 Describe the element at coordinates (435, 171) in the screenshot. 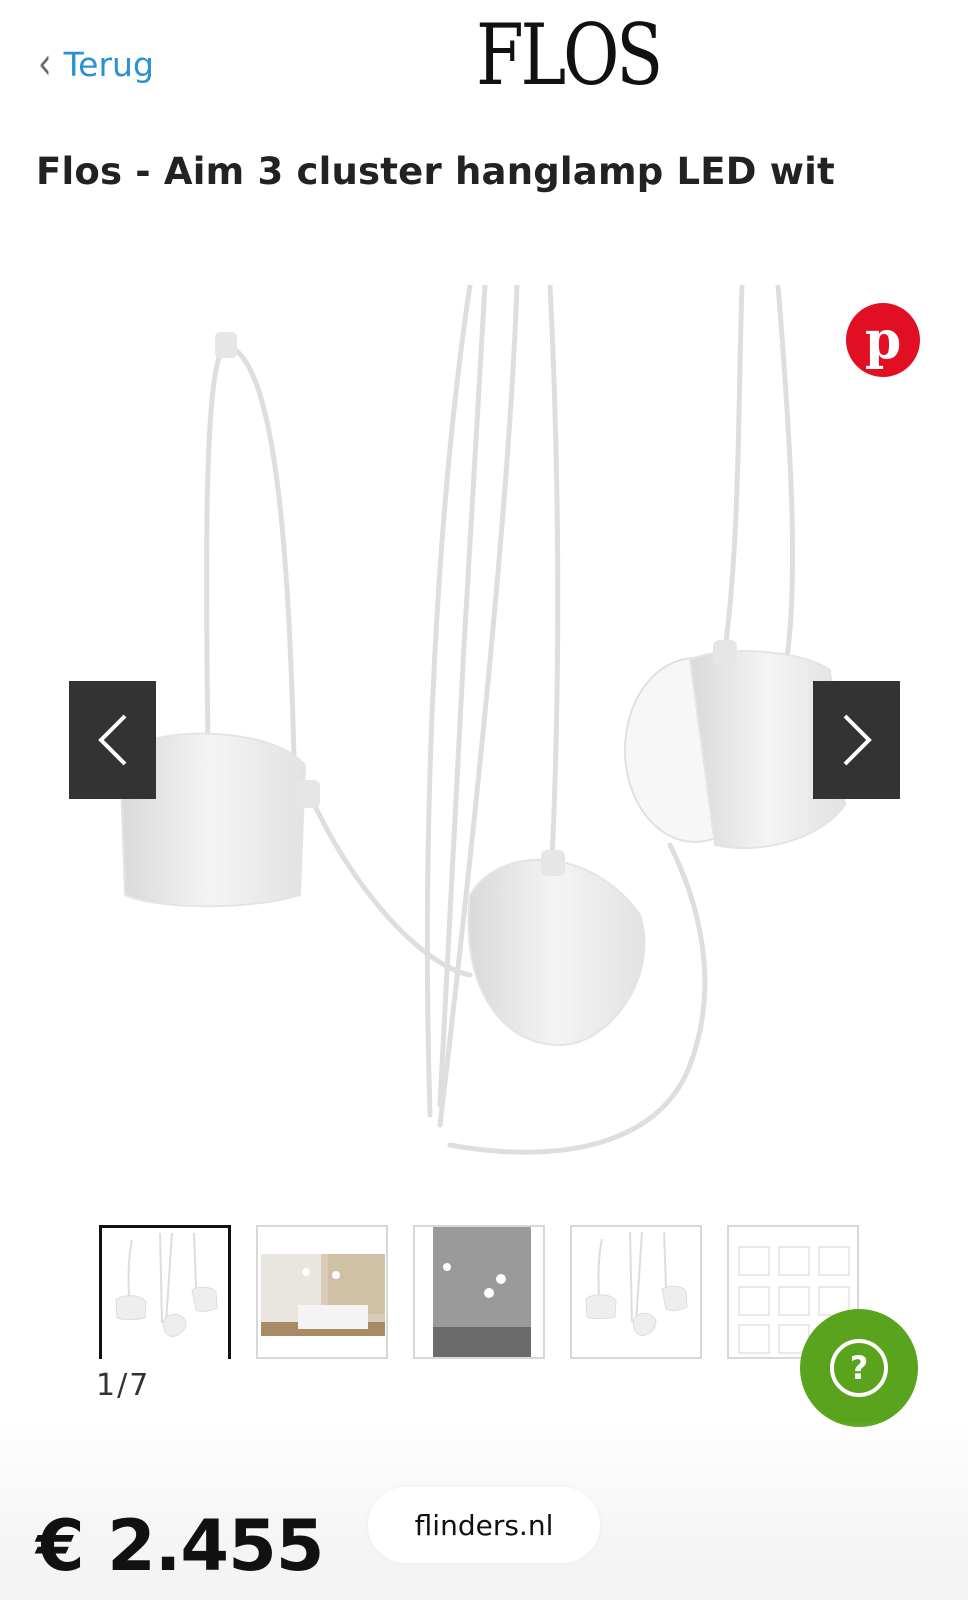

I see `product-title: Flos - Aim 3 cluster hanglamp LED wit` at that location.